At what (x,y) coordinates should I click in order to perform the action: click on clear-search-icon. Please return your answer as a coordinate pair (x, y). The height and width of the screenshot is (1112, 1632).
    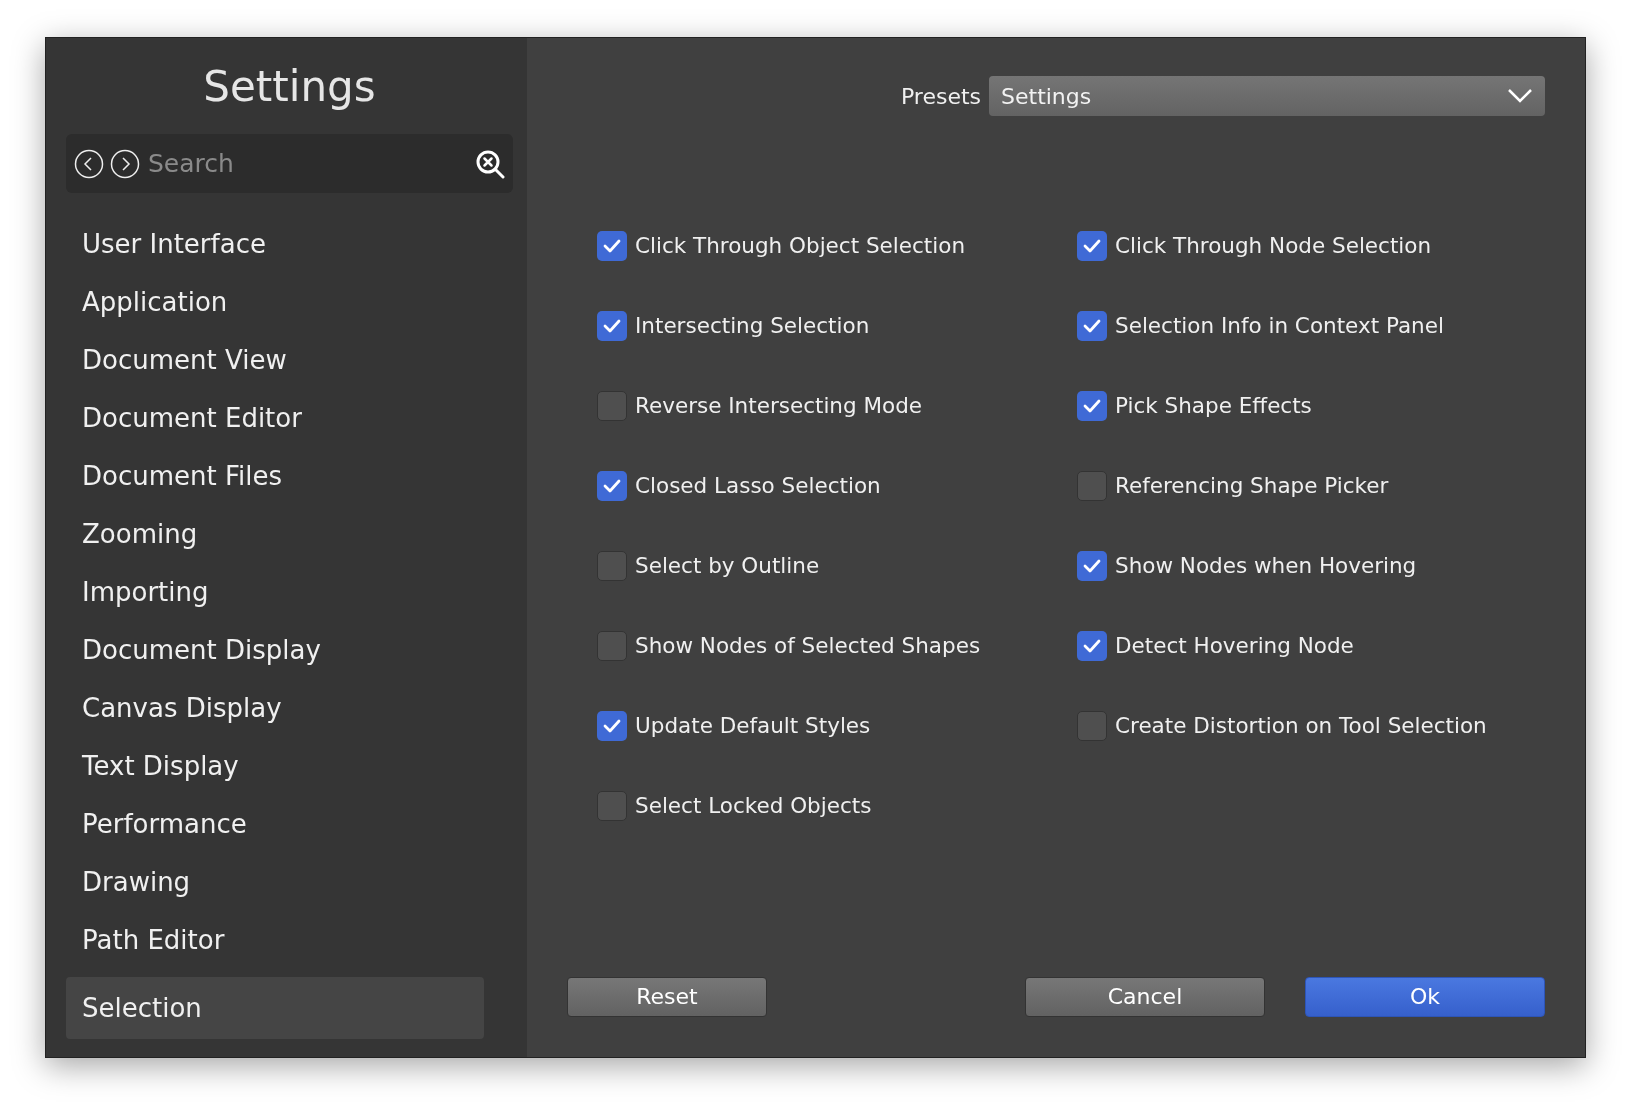
    Looking at the image, I should click on (490, 163).